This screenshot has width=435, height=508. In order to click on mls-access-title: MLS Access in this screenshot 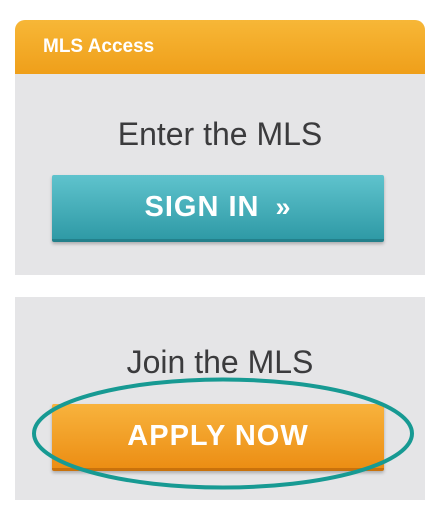, I will do `click(99, 46)`.